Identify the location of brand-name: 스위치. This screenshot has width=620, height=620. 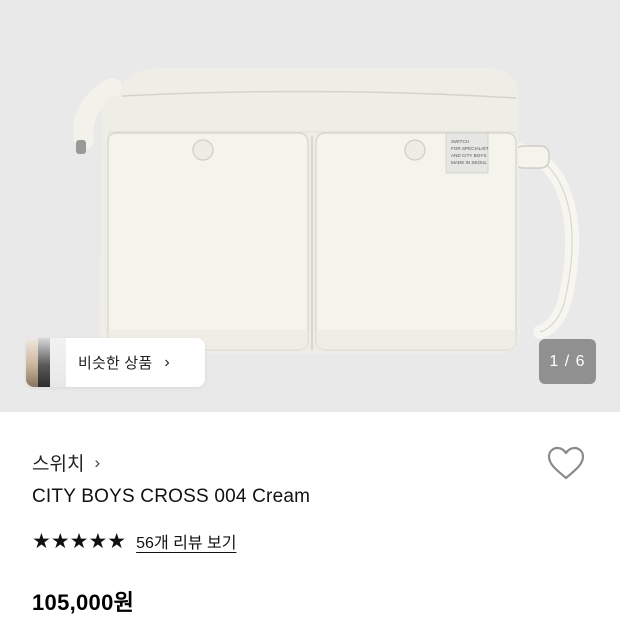
(58, 464).